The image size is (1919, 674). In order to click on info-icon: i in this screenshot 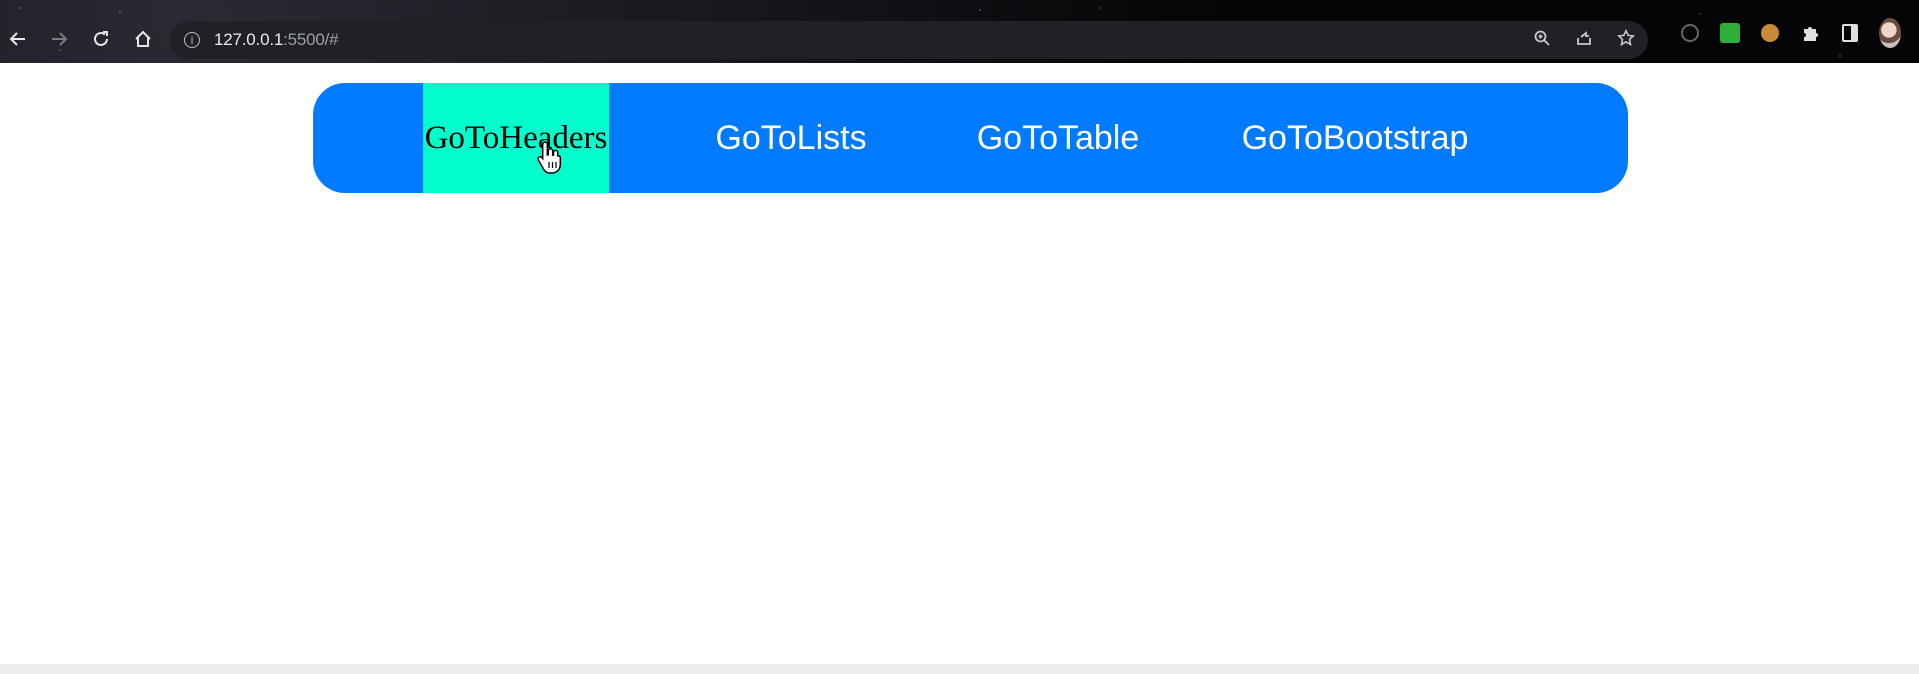, I will do `click(192, 40)`.